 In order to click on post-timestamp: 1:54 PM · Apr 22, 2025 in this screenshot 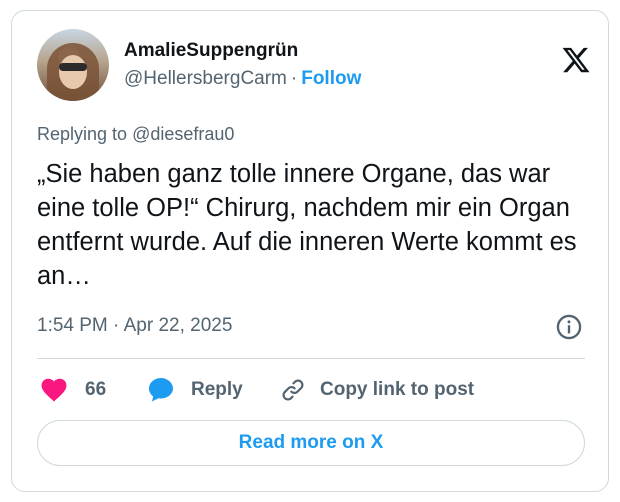, I will do `click(134, 326)`.